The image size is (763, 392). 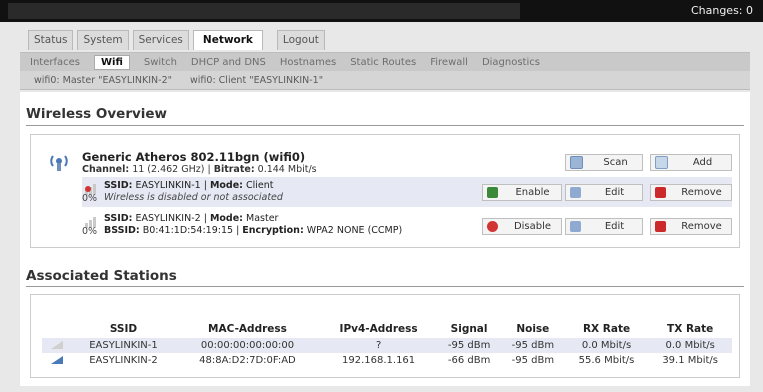 I want to click on edit-button-1: Edit, so click(x=604, y=192).